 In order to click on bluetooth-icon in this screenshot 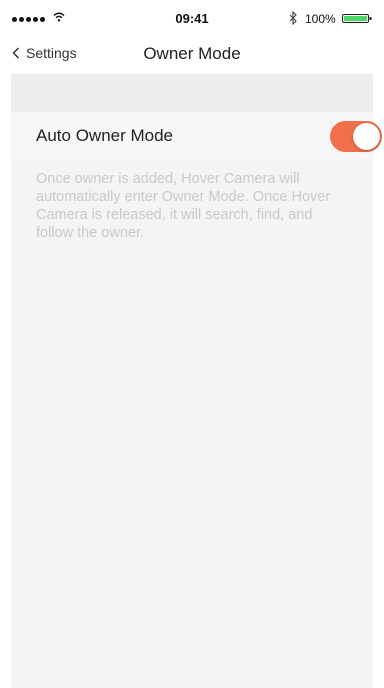, I will do `click(293, 18)`.